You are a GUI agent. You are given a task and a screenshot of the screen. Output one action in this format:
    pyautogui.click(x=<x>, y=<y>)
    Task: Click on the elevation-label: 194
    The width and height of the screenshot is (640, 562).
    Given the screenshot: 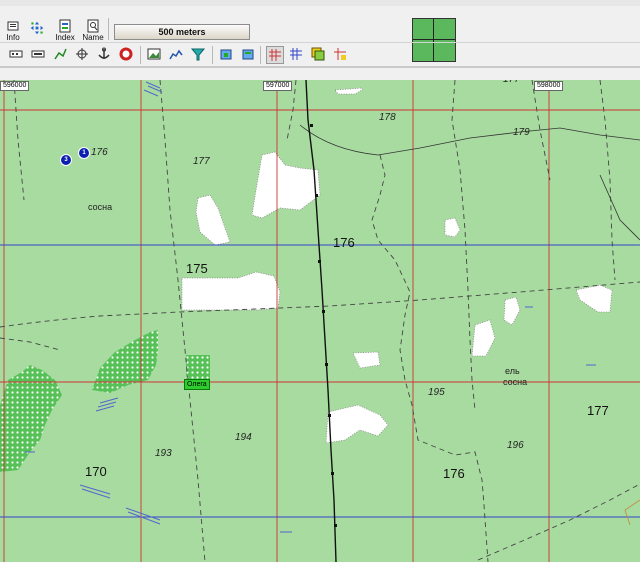 What is the action you would take?
    pyautogui.click(x=243, y=437)
    